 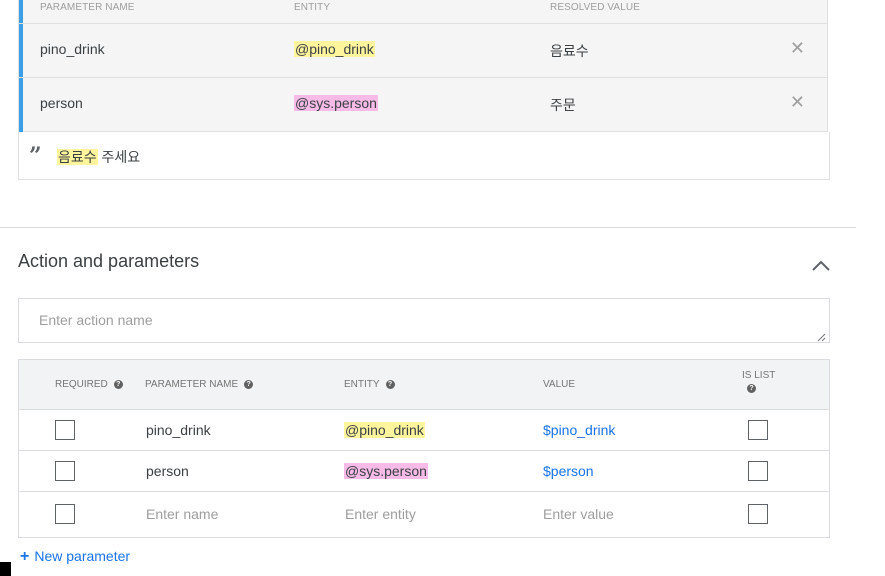 I want to click on parameter-entity: @pino_drink, so click(x=384, y=430).